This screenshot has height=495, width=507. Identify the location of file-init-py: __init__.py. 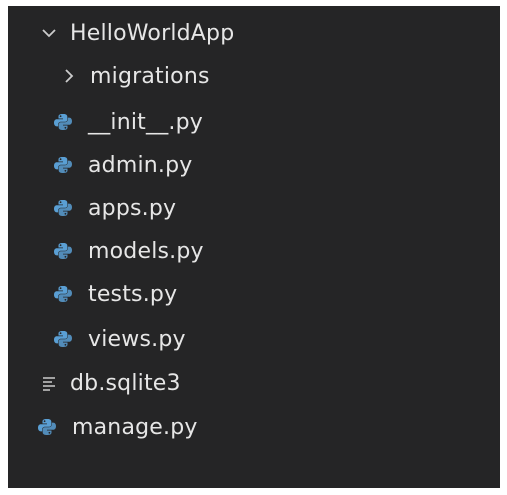
(127, 122).